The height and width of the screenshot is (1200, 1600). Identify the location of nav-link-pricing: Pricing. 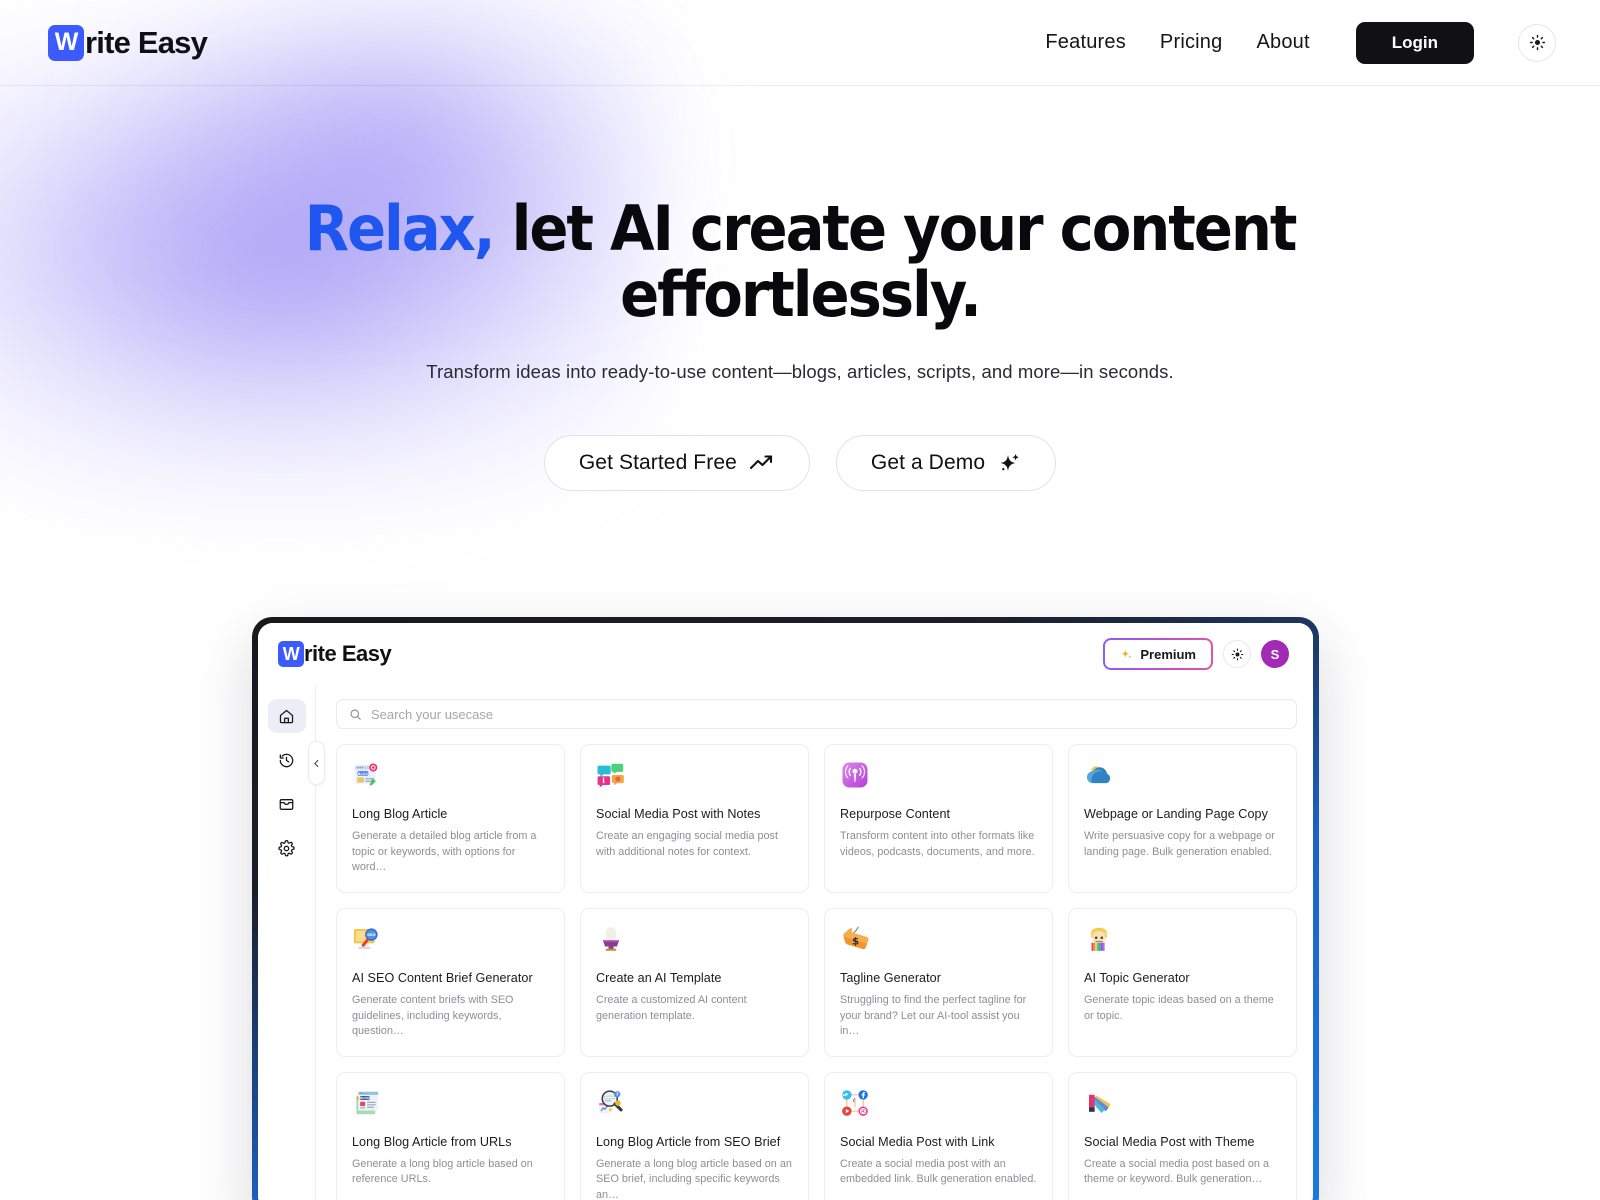
(1191, 42).